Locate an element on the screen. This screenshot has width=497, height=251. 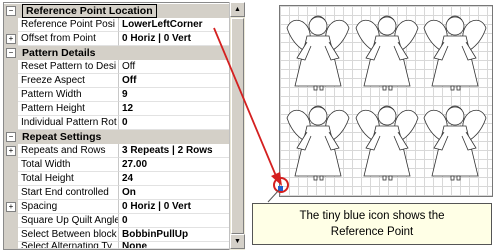
section-header-reference-point: − Reference Point Location is located at coordinates (117, 11).